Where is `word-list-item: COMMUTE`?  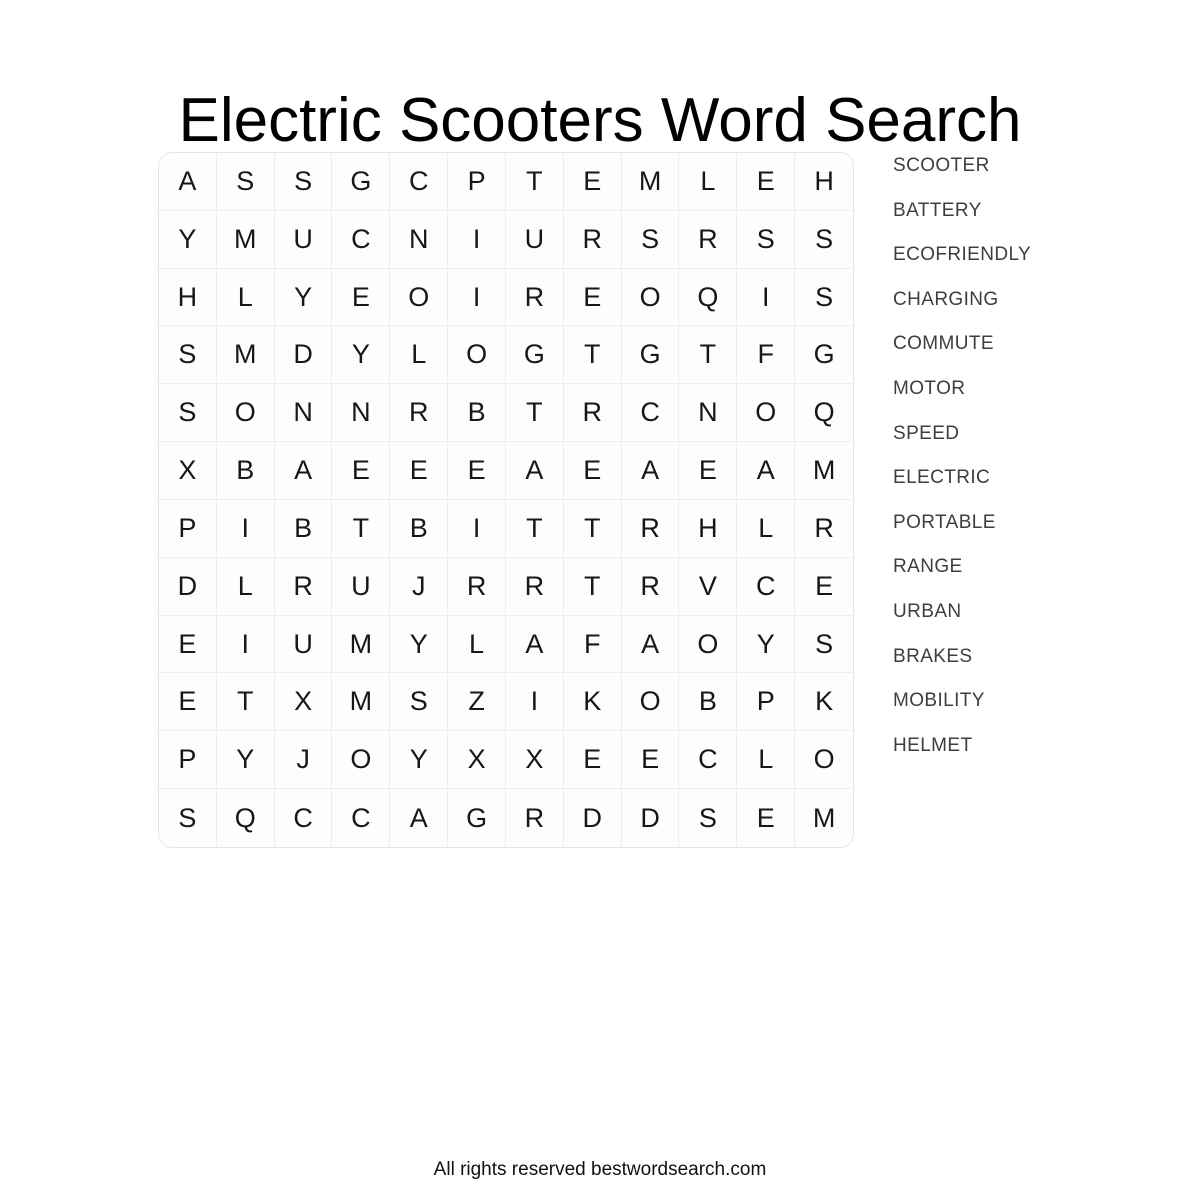 word-list-item: COMMUTE is located at coordinates (1043, 356).